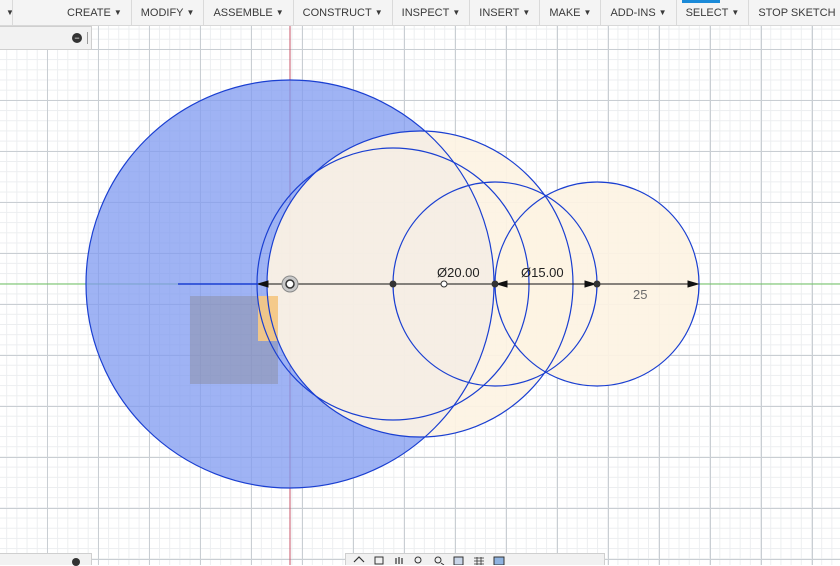 This screenshot has width=840, height=566. I want to click on zoom-icon, so click(419, 560).